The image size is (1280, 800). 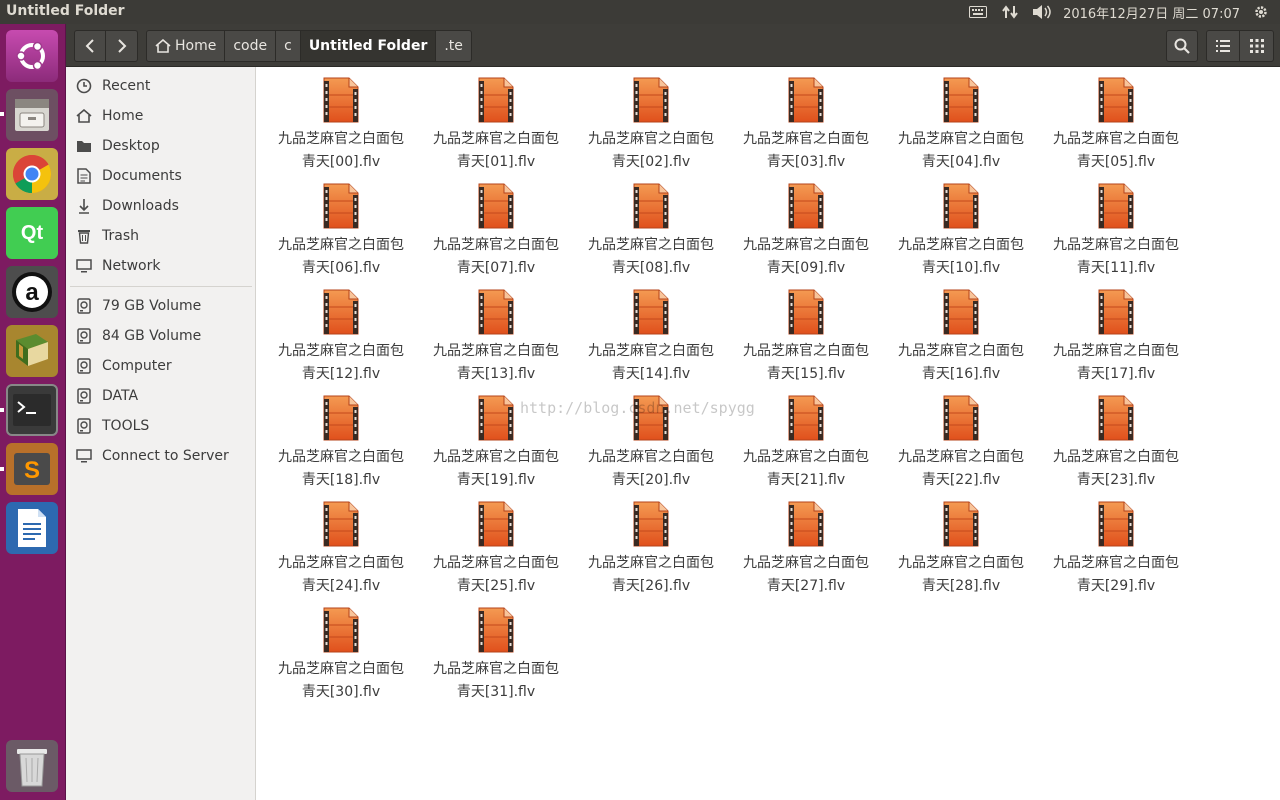 What do you see at coordinates (341, 441) in the screenshot?
I see `file-item: 九品芝麻官之白面包 青天[18].flv` at bounding box center [341, 441].